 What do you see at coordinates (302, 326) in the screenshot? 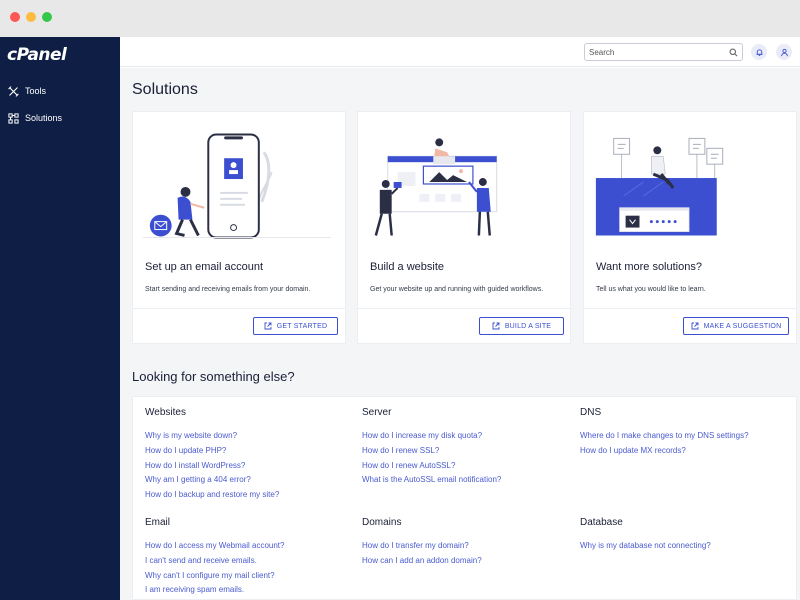
I see `button-label: GET STARTED` at bounding box center [302, 326].